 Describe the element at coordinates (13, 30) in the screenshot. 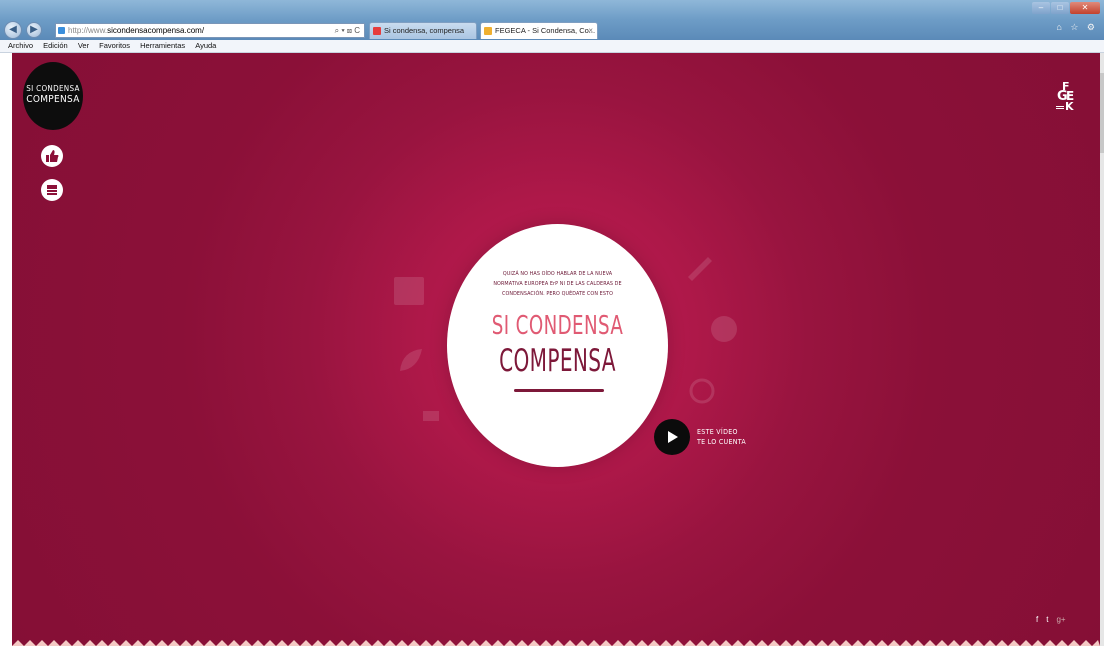

I see `back-button: ◀` at that location.